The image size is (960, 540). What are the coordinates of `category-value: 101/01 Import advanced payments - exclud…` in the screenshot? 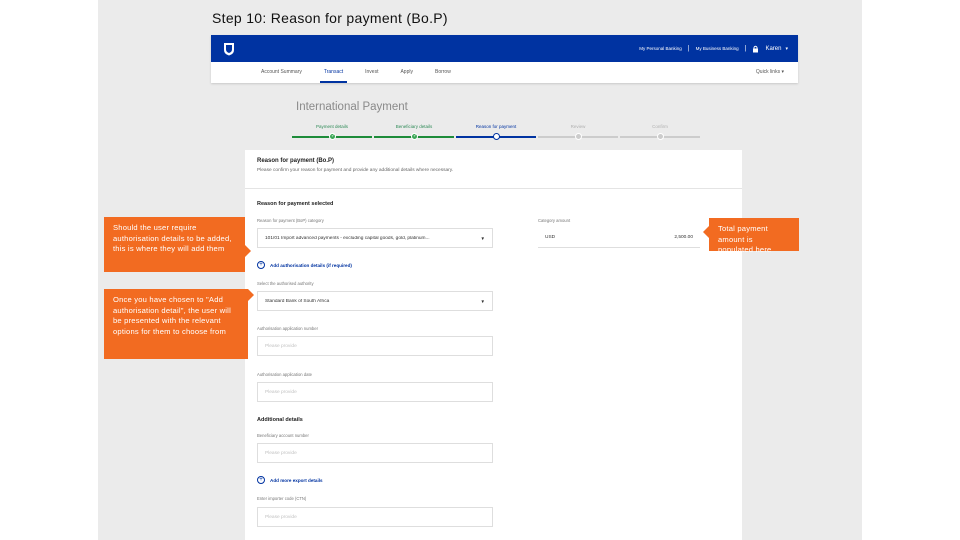 It's located at (347, 238).